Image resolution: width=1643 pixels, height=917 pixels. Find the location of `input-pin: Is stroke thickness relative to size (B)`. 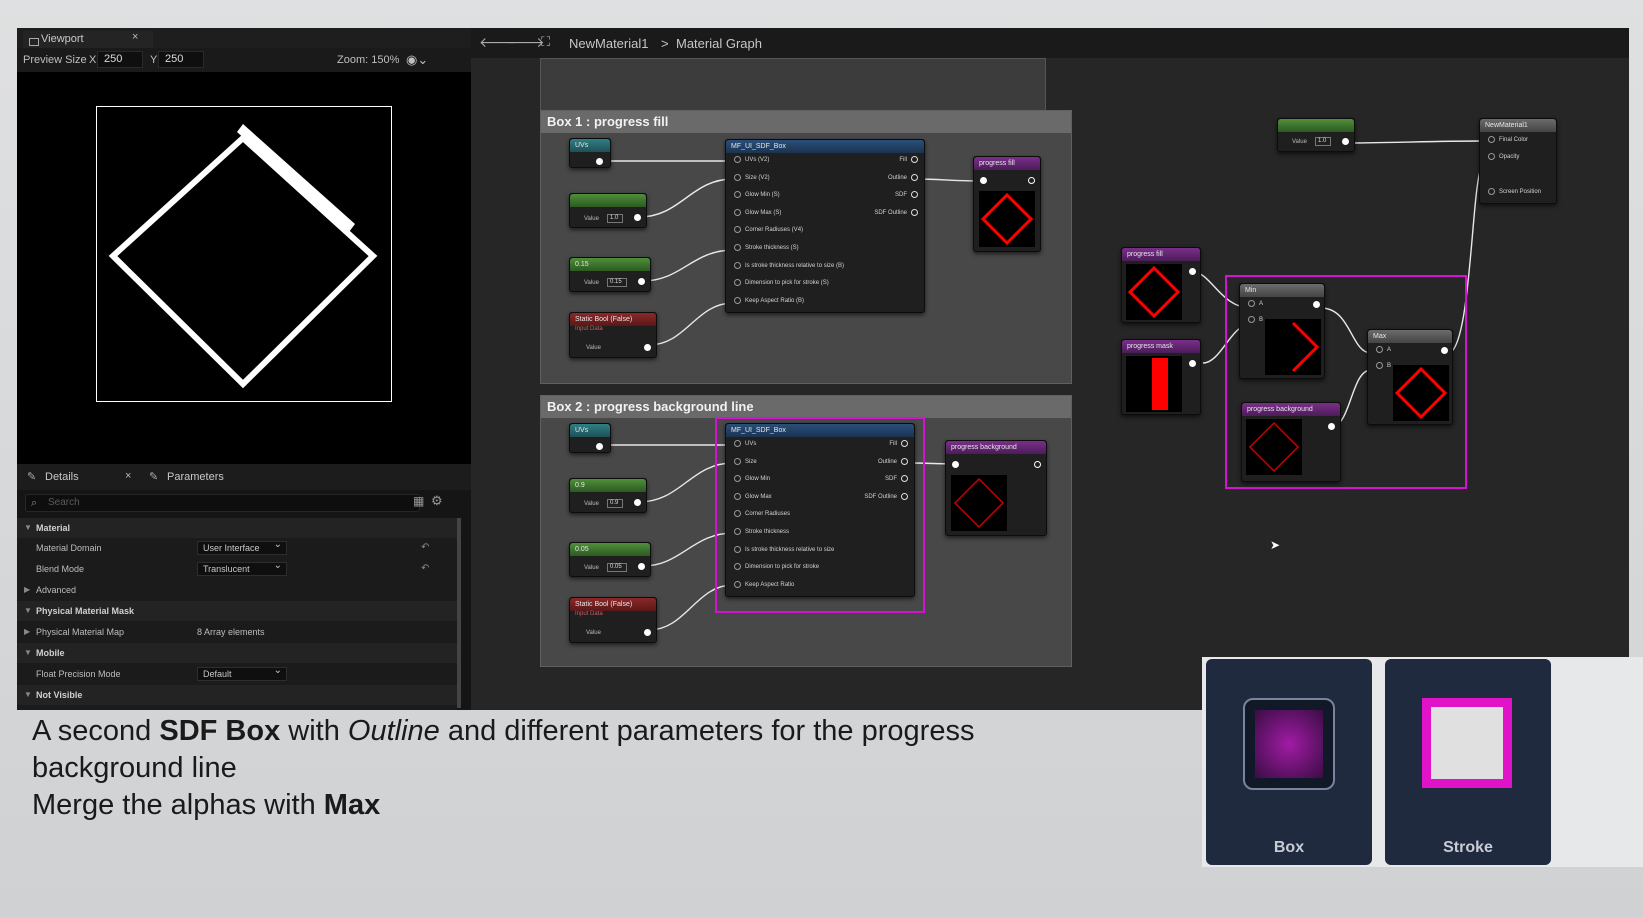

input-pin: Is stroke thickness relative to size (B) is located at coordinates (789, 265).